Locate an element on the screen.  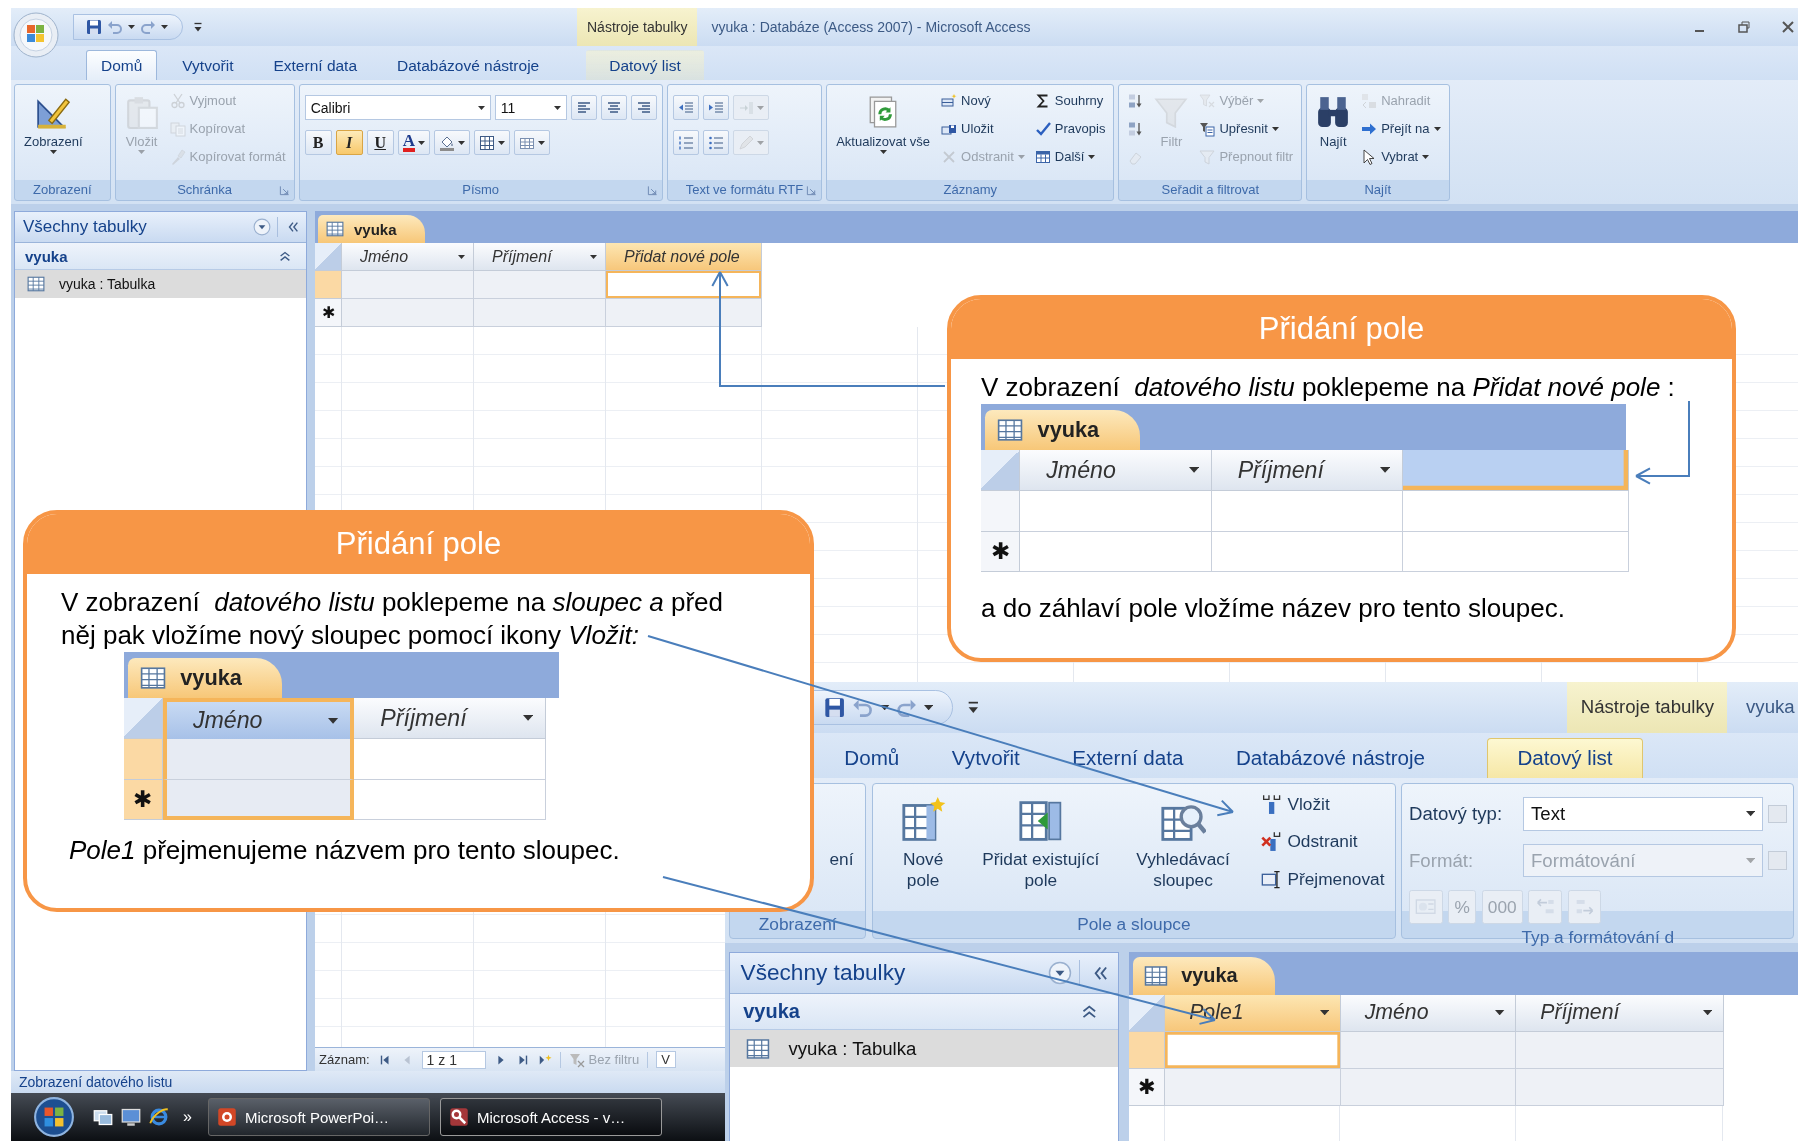
pencil-icon is located at coordinates (745, 142).